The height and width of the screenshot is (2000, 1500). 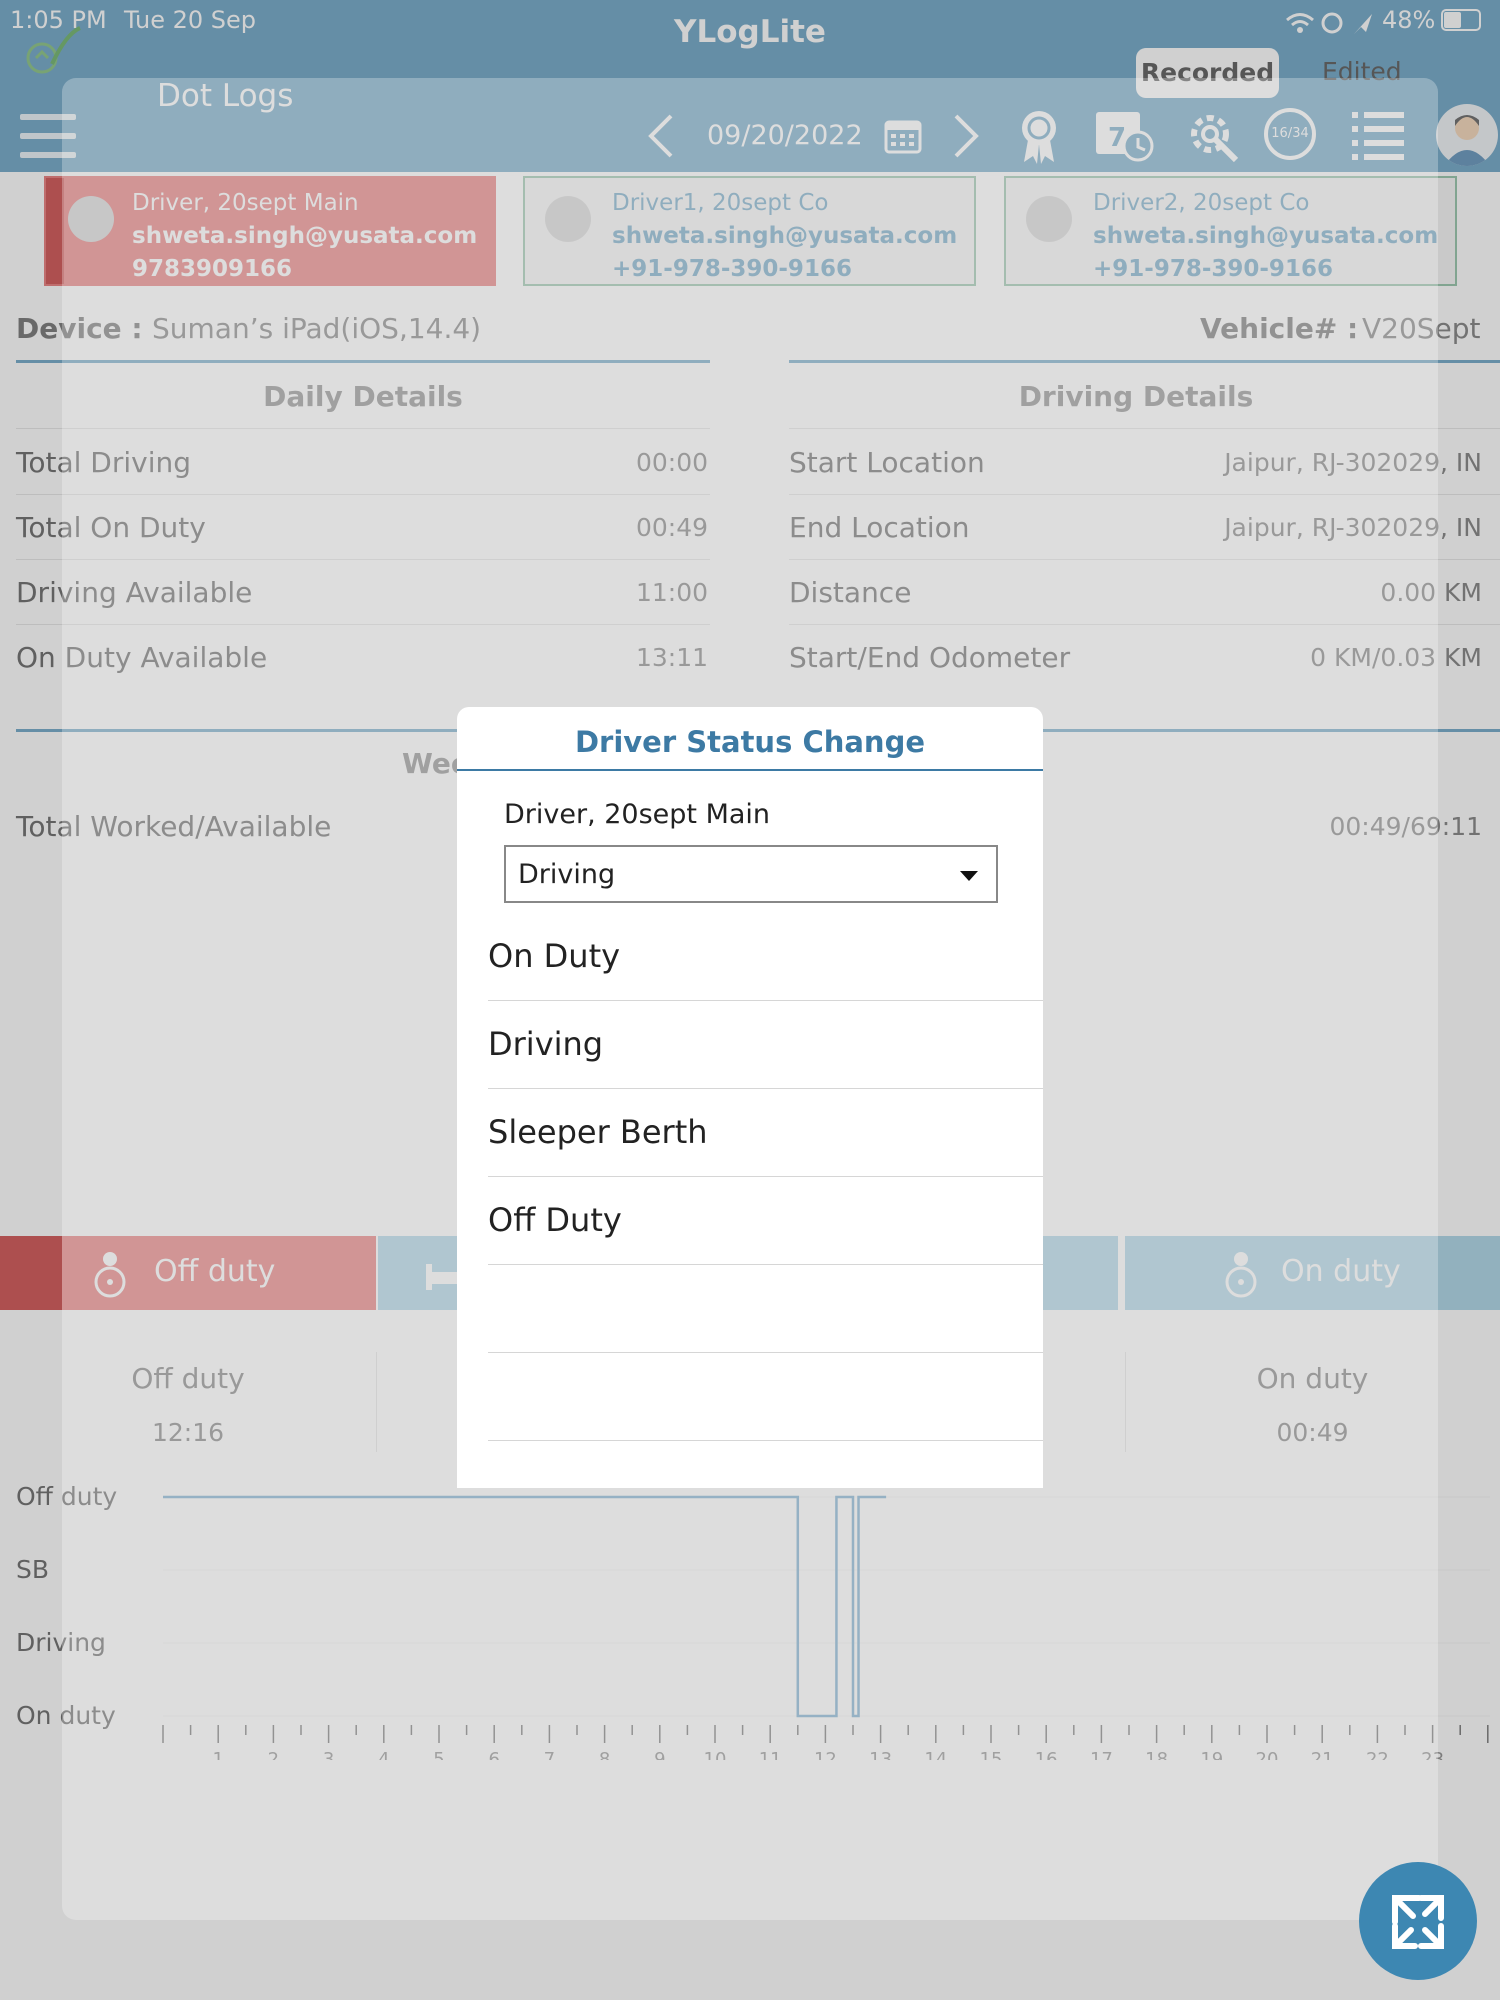 What do you see at coordinates (567, 874) in the screenshot?
I see `status-select-value: Driving` at bounding box center [567, 874].